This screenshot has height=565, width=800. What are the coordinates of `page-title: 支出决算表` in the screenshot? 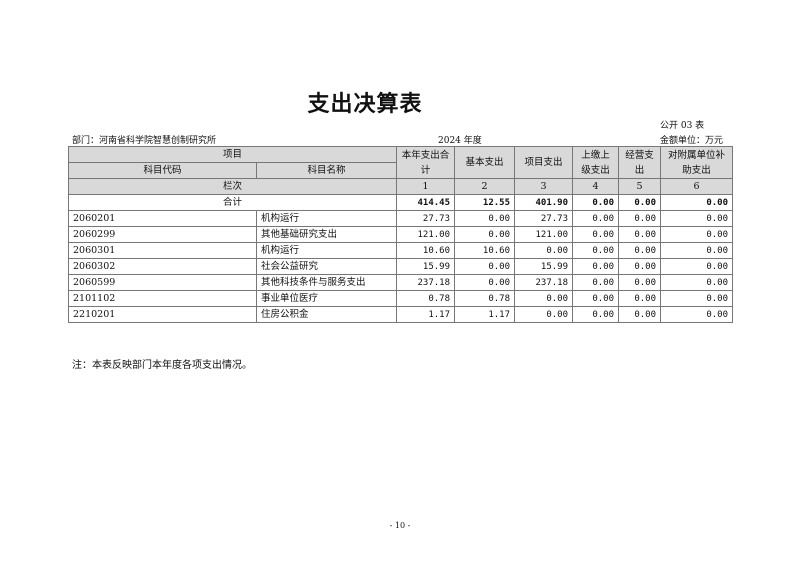 It's located at (365, 104).